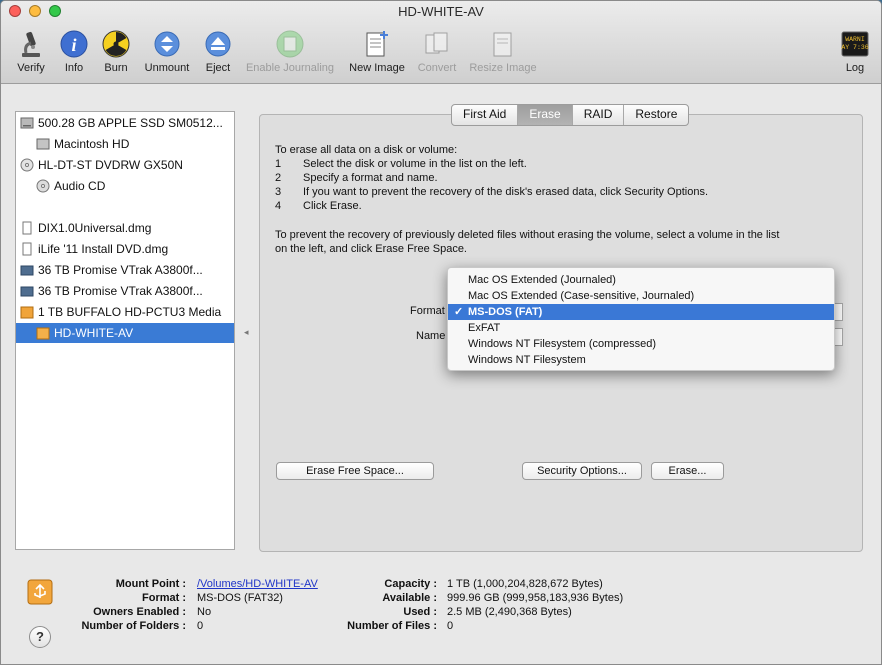 The width and height of the screenshot is (882, 665). What do you see at coordinates (377, 51) in the screenshot?
I see `new-image-button: New Image` at bounding box center [377, 51].